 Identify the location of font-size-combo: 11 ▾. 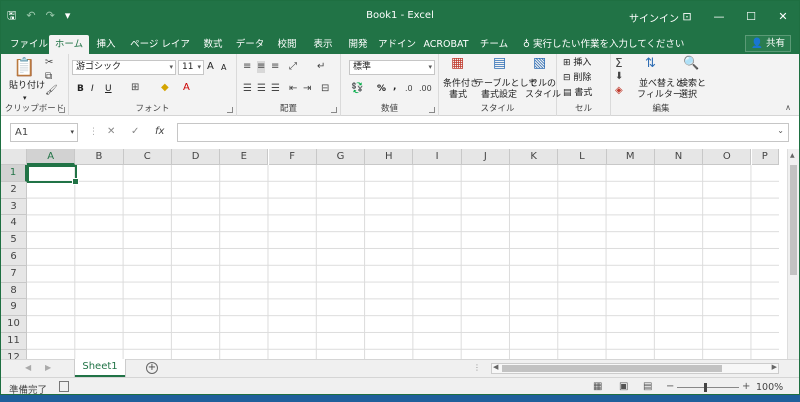
(191, 67).